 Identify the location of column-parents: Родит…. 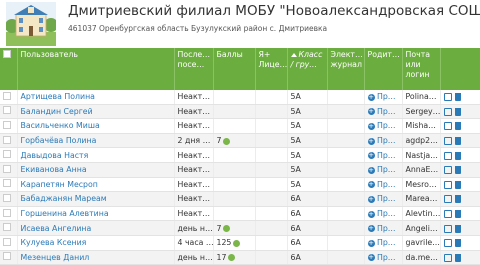
(383, 69).